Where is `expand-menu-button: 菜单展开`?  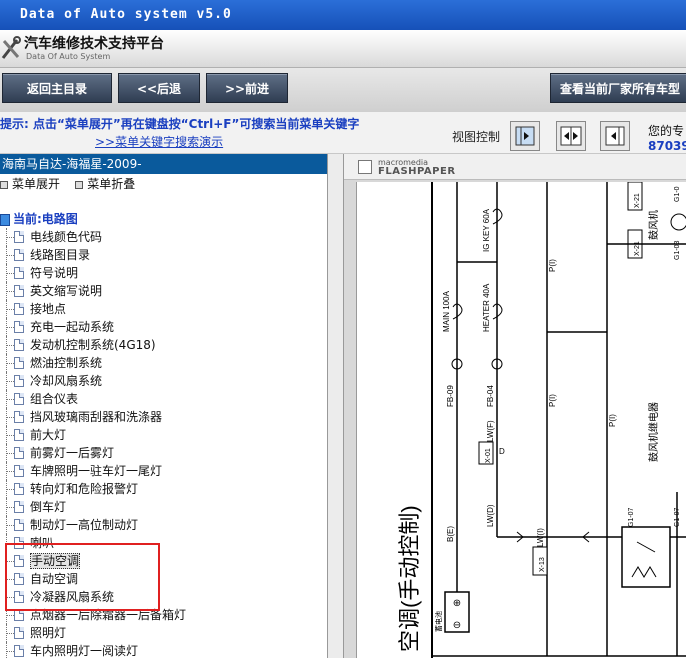
expand-menu-button: 菜单展开 is located at coordinates (30, 184).